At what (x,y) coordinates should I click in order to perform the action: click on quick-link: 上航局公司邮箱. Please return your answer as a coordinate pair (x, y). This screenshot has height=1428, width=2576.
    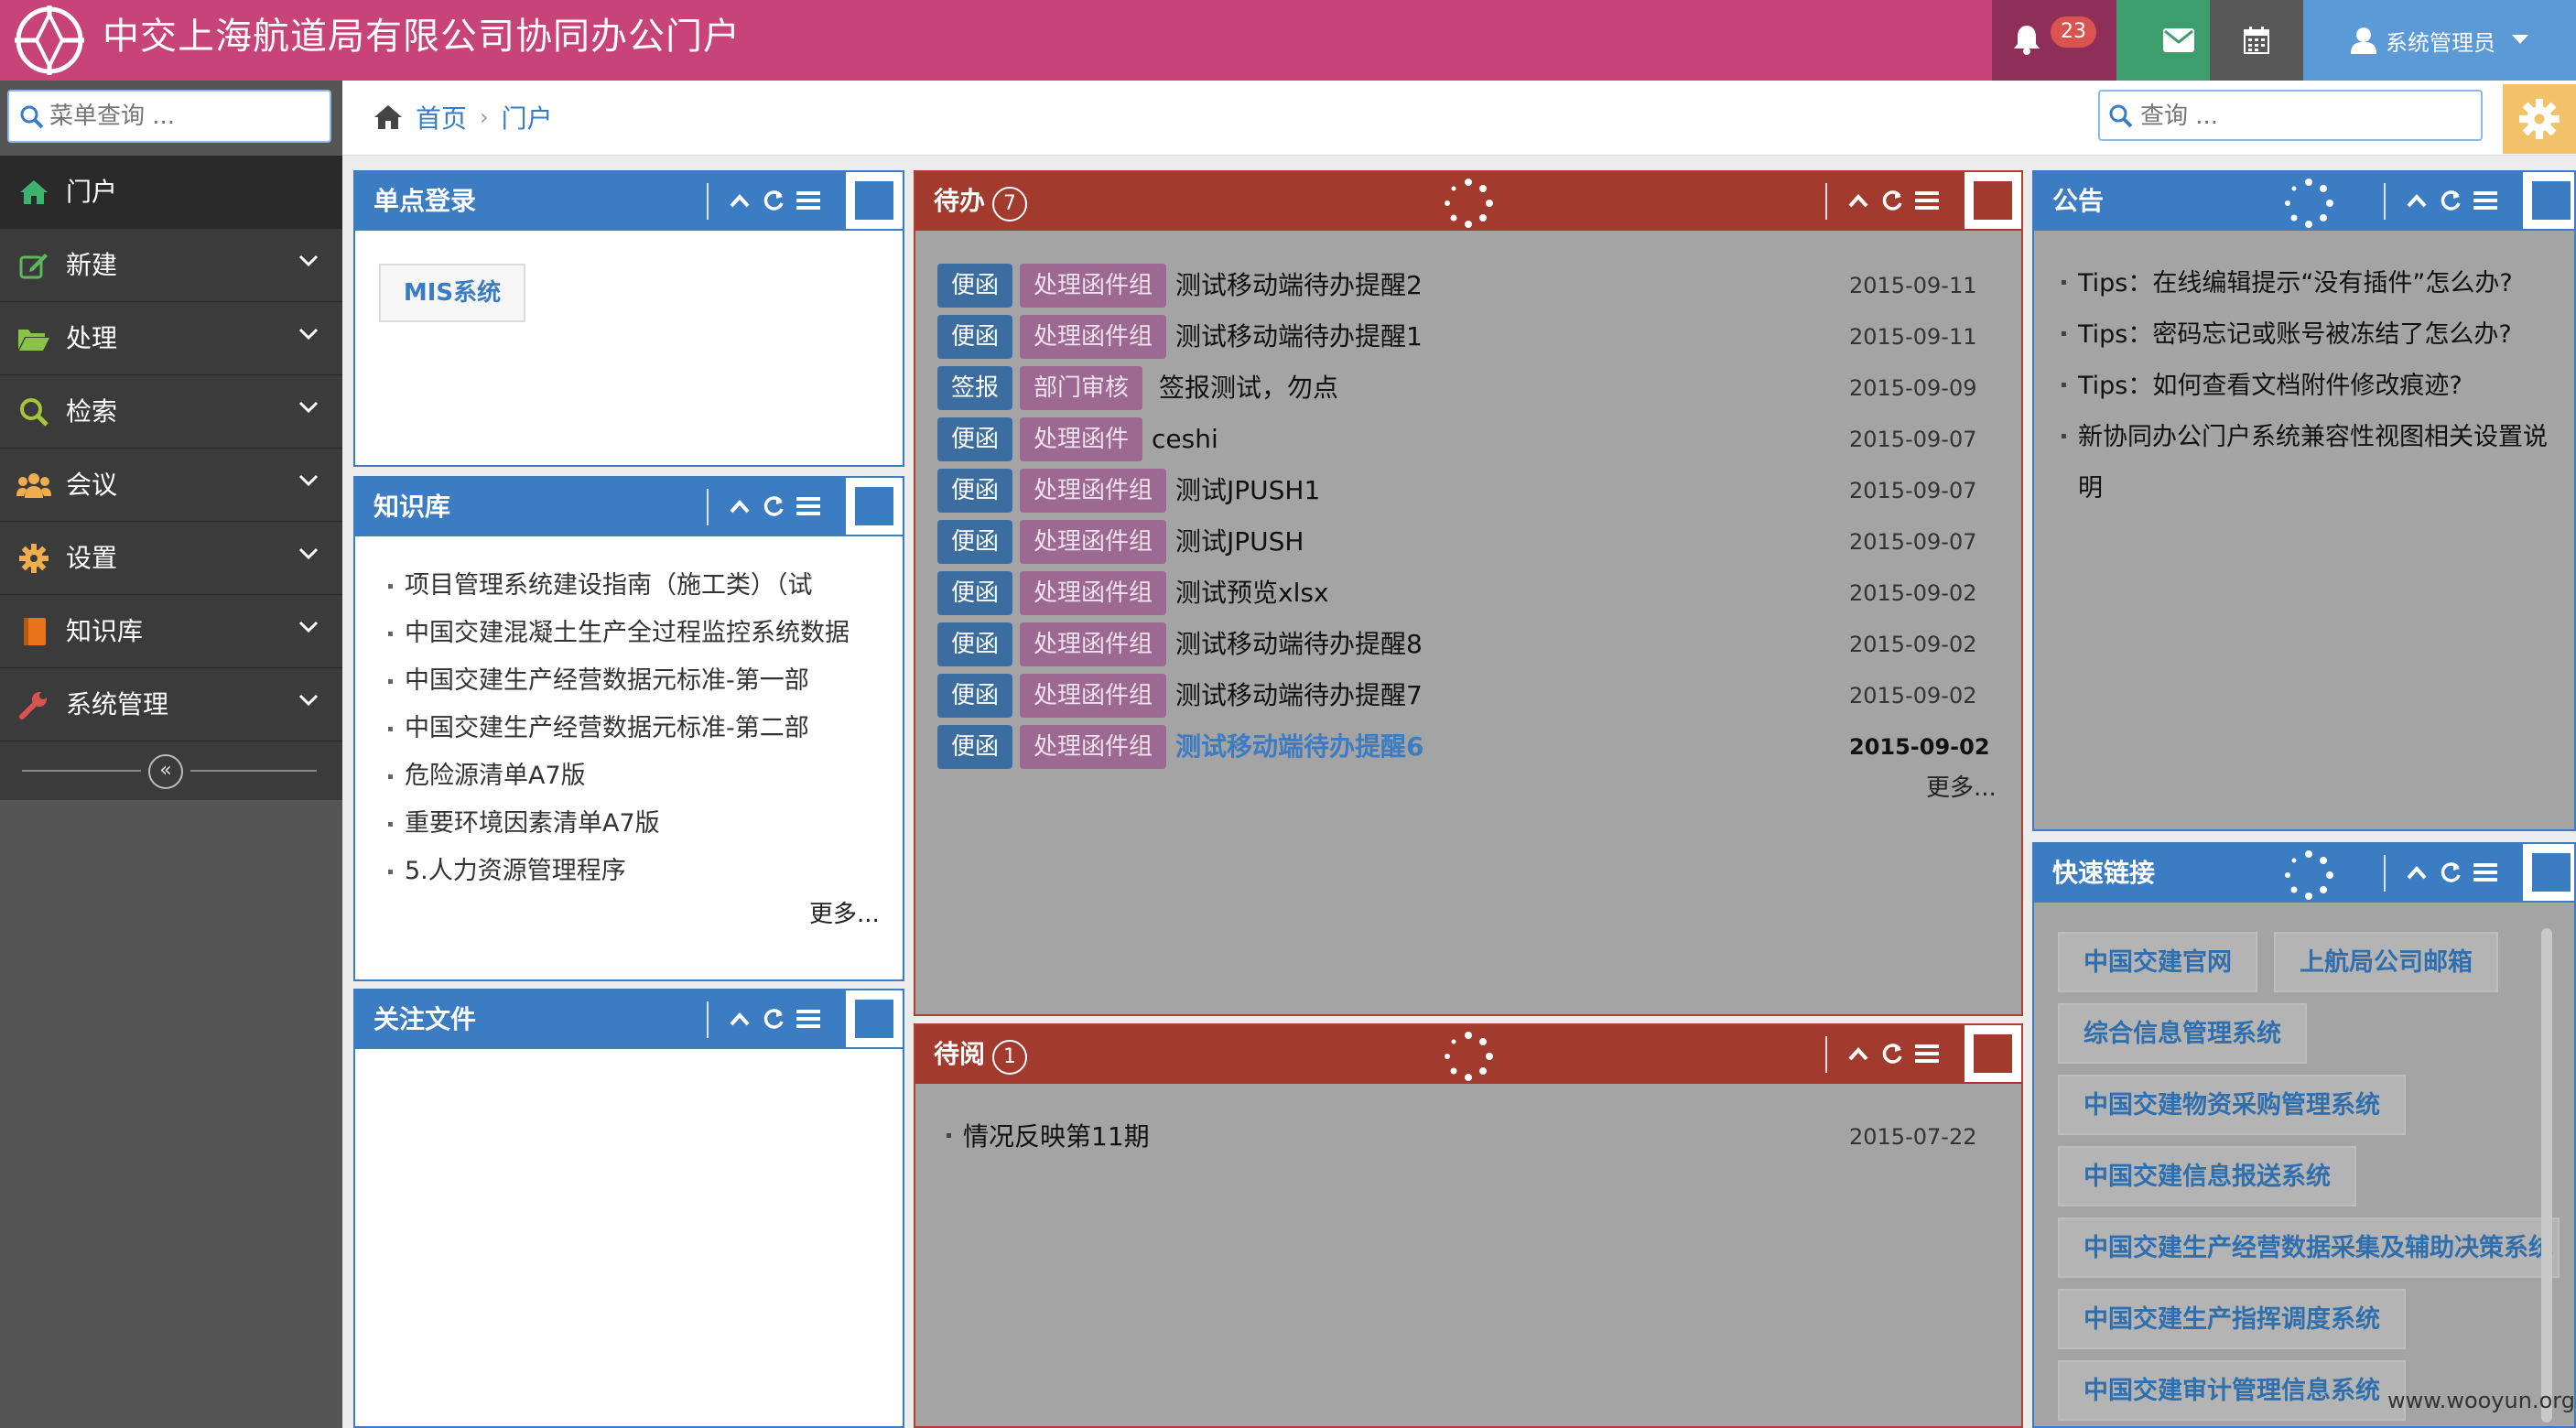
    Looking at the image, I should click on (2386, 962).